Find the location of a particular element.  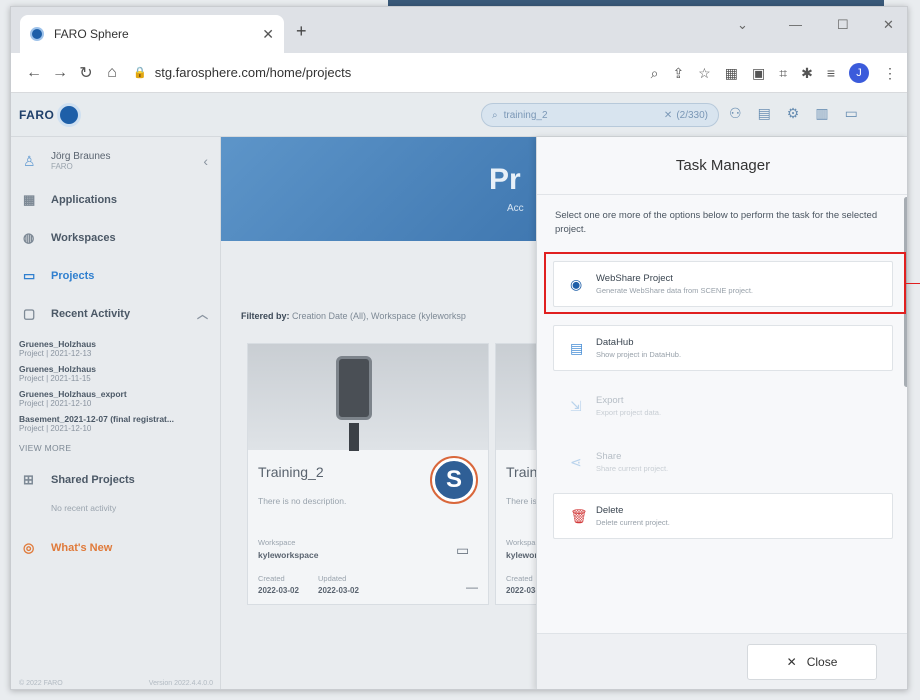

minimize-icon: — is located at coordinates (795, 24).